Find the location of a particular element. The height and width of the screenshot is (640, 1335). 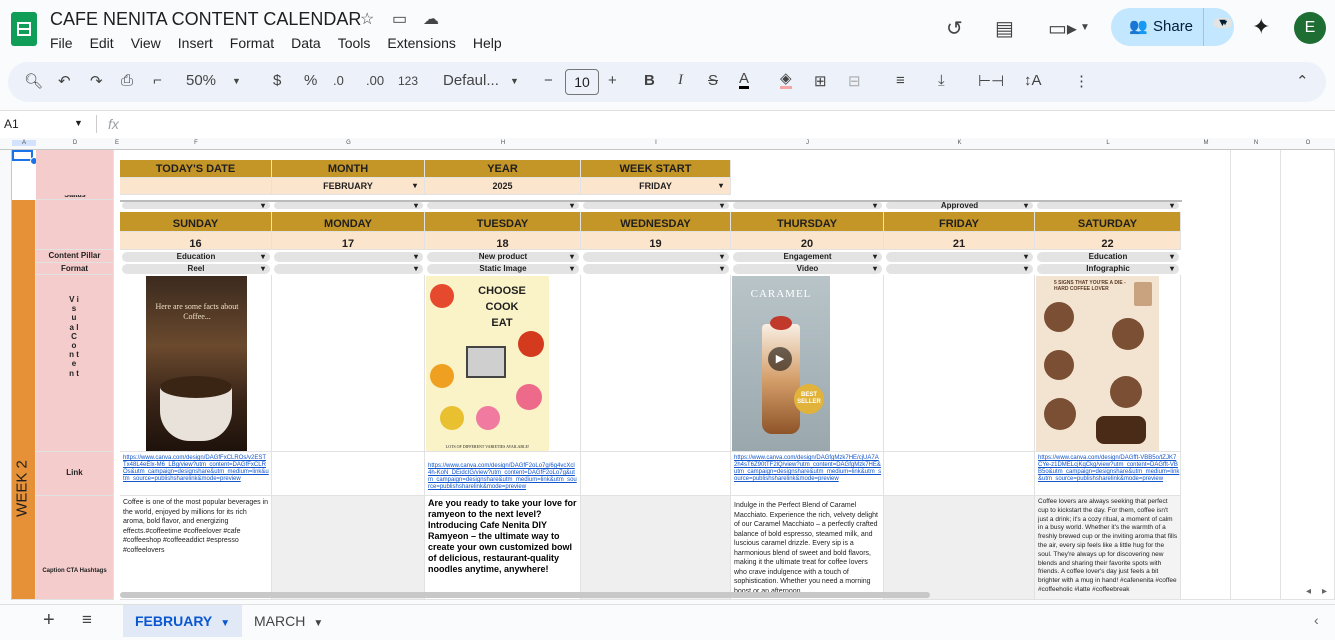

increase-font-size-icon: + is located at coordinates (612, 80).